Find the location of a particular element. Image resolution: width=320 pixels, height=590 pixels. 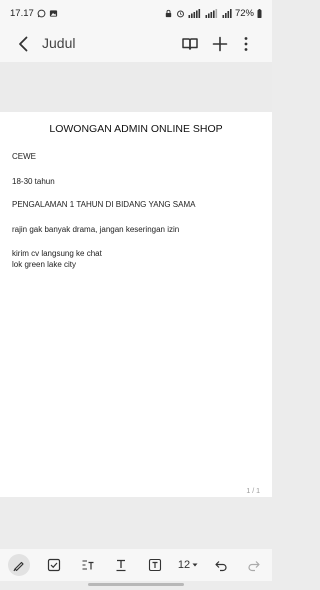

alarm-icon is located at coordinates (180, 14).